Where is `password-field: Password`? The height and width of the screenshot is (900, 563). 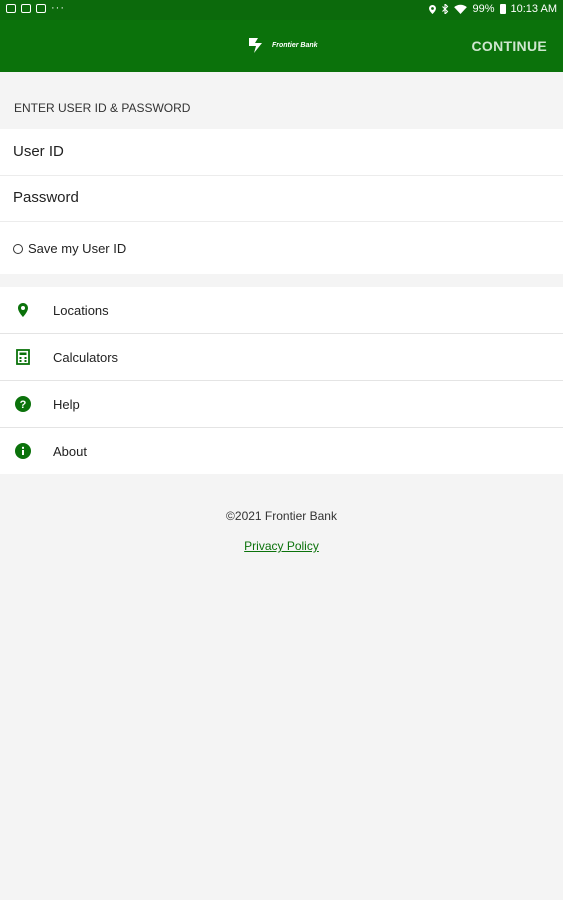 password-field: Password is located at coordinates (281, 198).